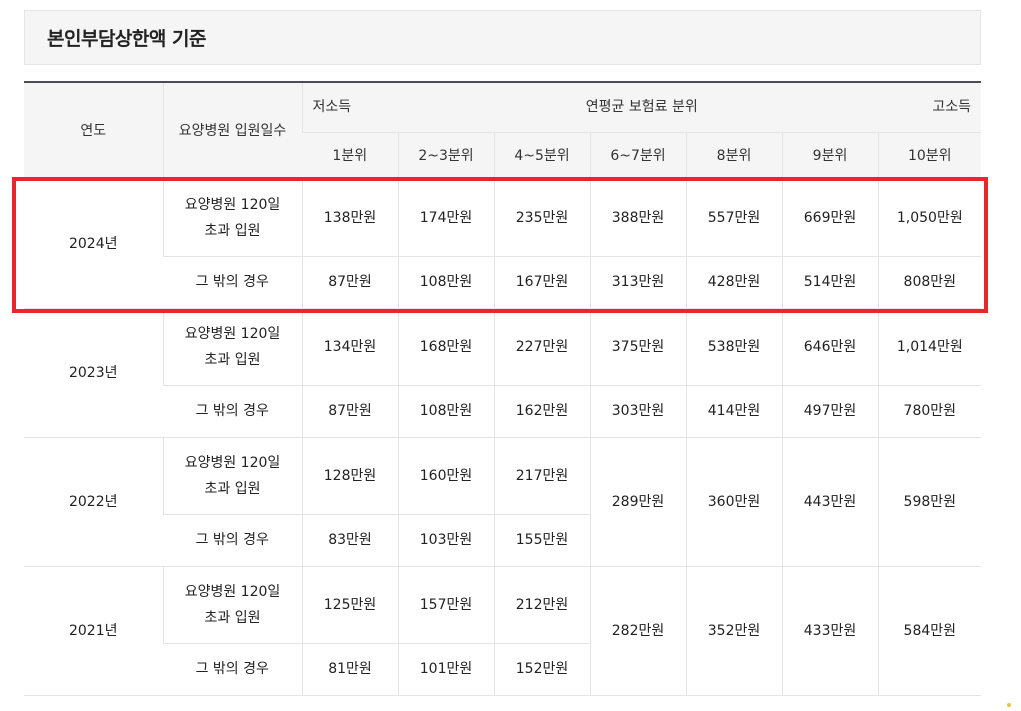 The image size is (1021, 711). What do you see at coordinates (541, 540) in the screenshot?
I see `value-cell: 155만원` at bounding box center [541, 540].